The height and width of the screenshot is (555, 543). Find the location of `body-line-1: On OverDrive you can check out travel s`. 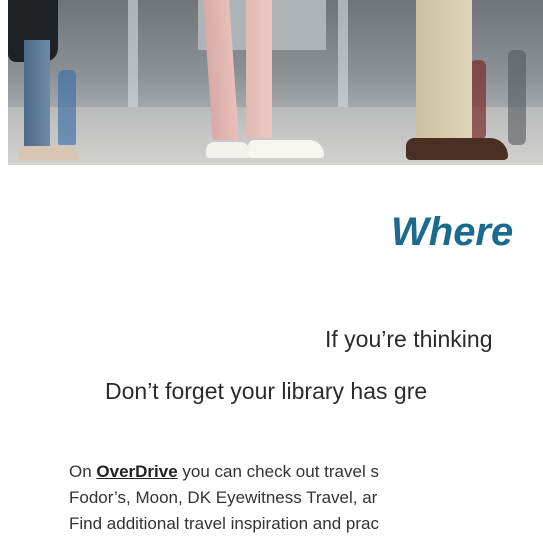

body-line-1: On OverDrive you can check out travel s is located at coordinates (306, 472).